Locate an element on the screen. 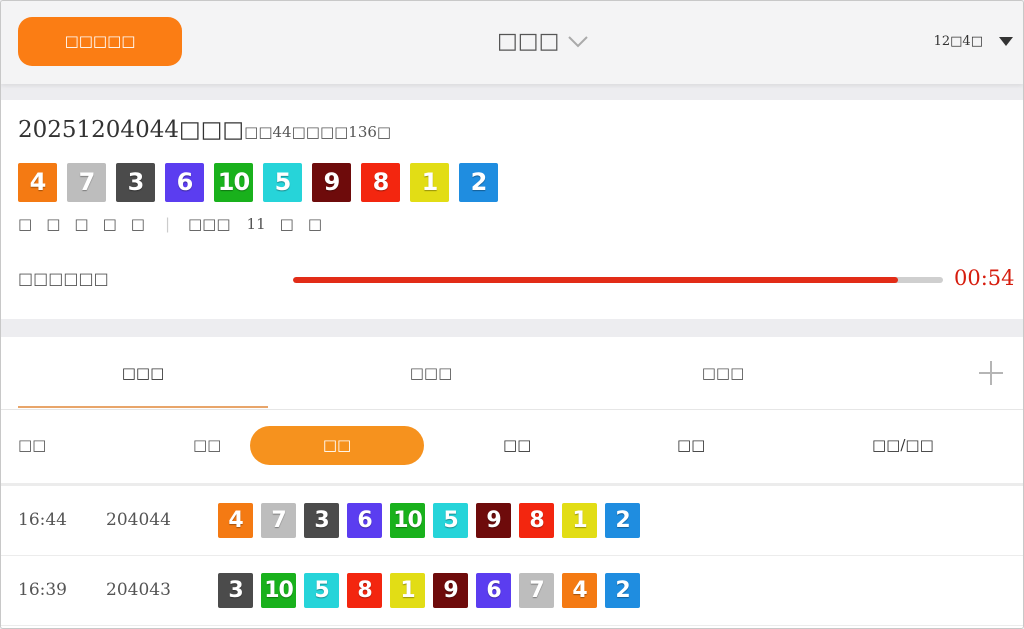 This screenshot has height=629, width=1024. stat-4: □ is located at coordinates (109, 224).